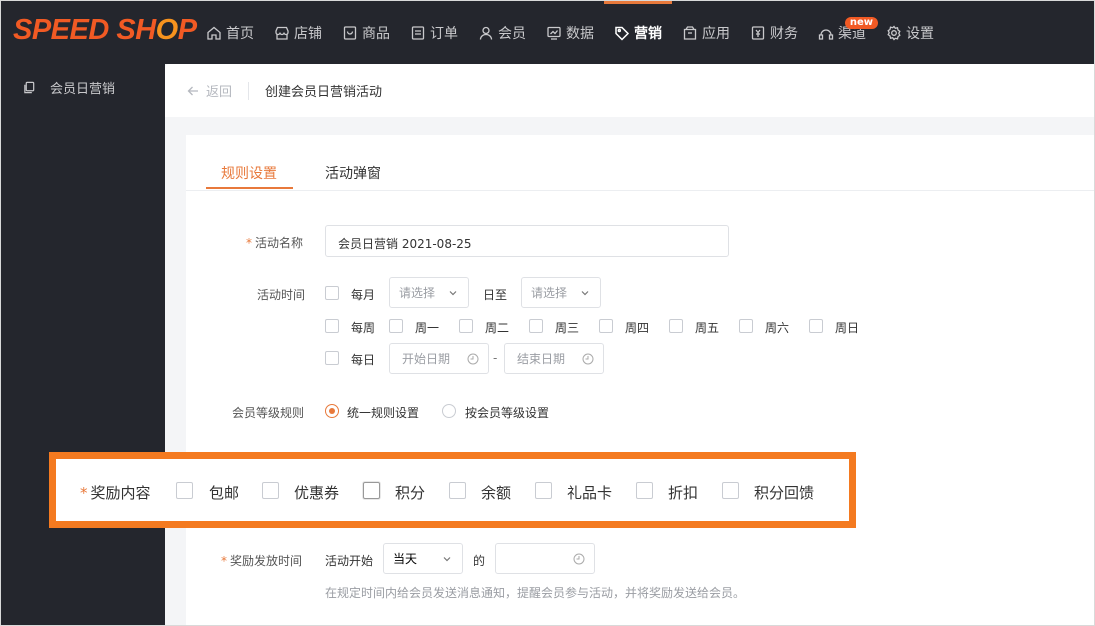 Image resolution: width=1095 pixels, height=626 pixels. I want to click on nav-item-marketing: 营销, so click(638, 32).